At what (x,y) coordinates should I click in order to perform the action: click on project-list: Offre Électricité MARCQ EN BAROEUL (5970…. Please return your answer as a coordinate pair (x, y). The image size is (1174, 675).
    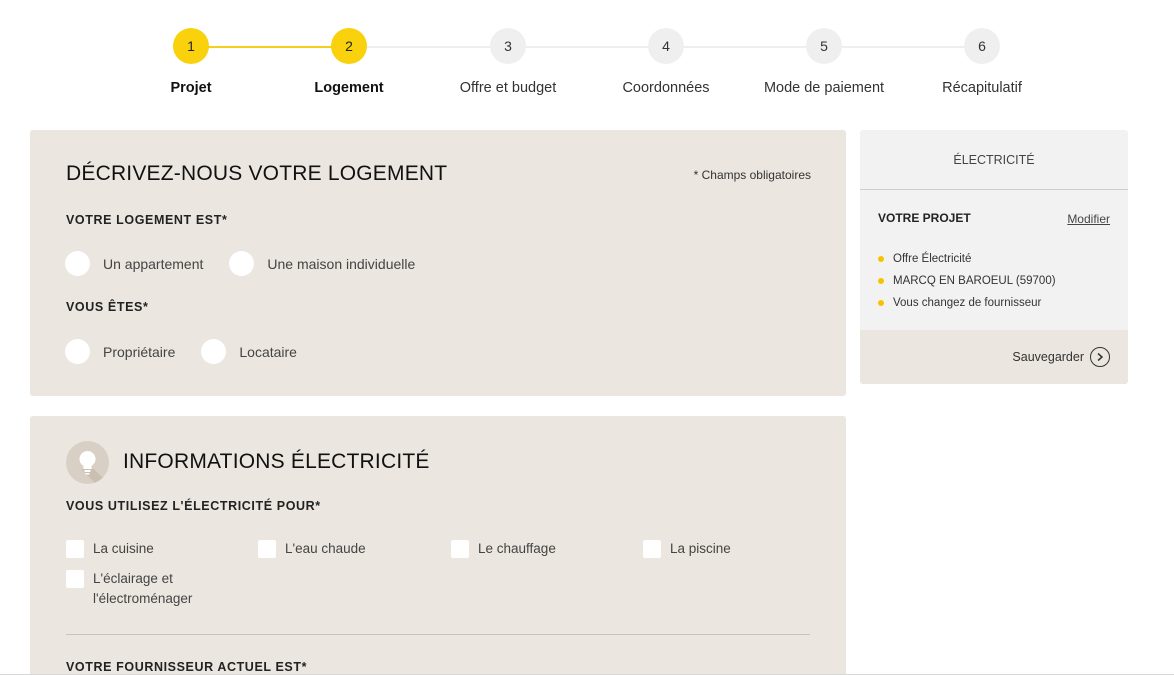
    Looking at the image, I should click on (967, 281).